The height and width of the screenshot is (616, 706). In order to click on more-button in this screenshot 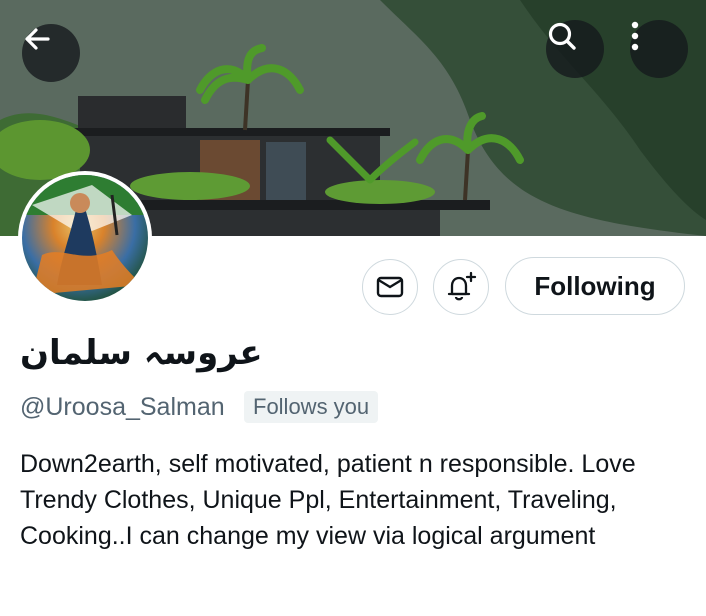, I will do `click(659, 49)`.